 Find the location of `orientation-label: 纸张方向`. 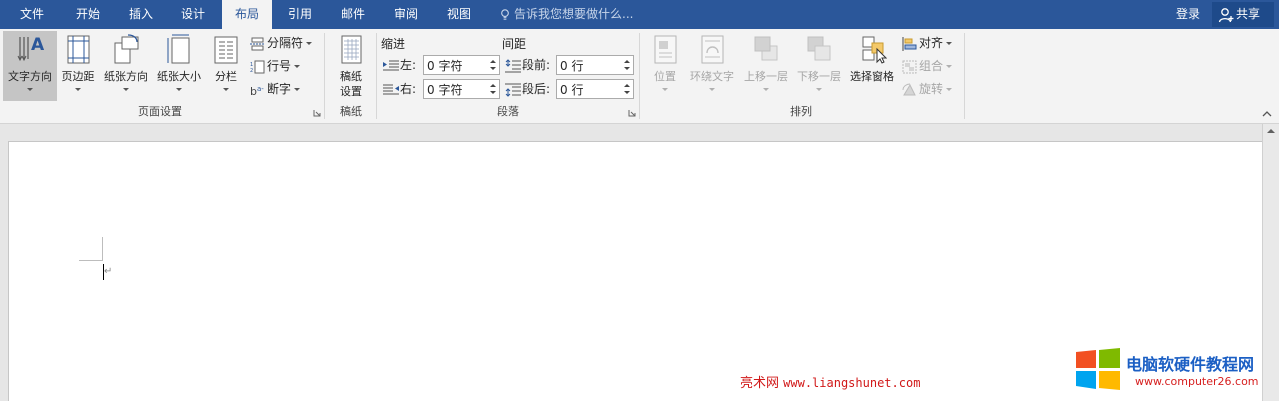

orientation-label: 纸张方向 is located at coordinates (126, 76).